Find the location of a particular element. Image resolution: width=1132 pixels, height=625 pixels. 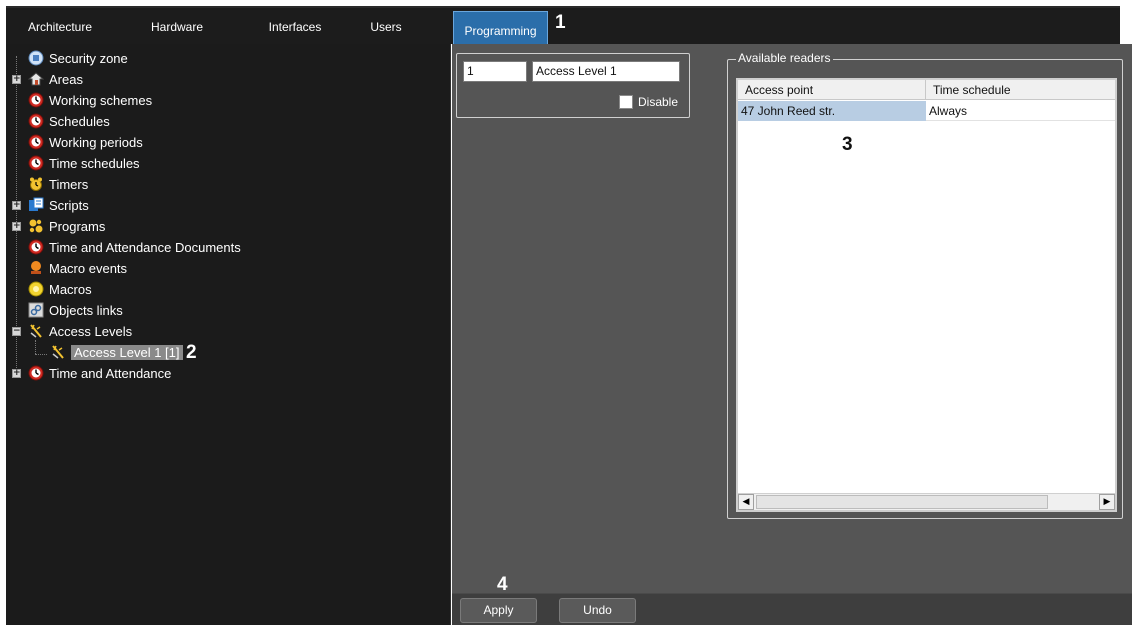

tree-item-macro-events: Macro events is located at coordinates (77, 268).